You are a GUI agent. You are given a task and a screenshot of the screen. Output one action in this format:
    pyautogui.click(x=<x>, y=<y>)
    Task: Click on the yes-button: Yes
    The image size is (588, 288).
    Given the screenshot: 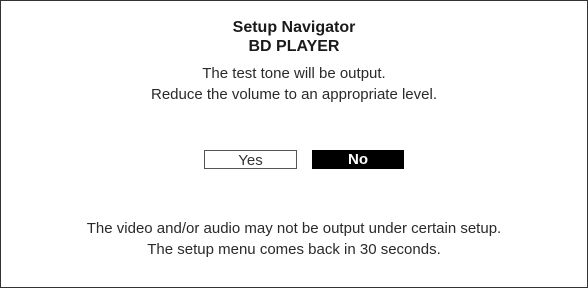 What is the action you would take?
    pyautogui.click(x=250, y=159)
    